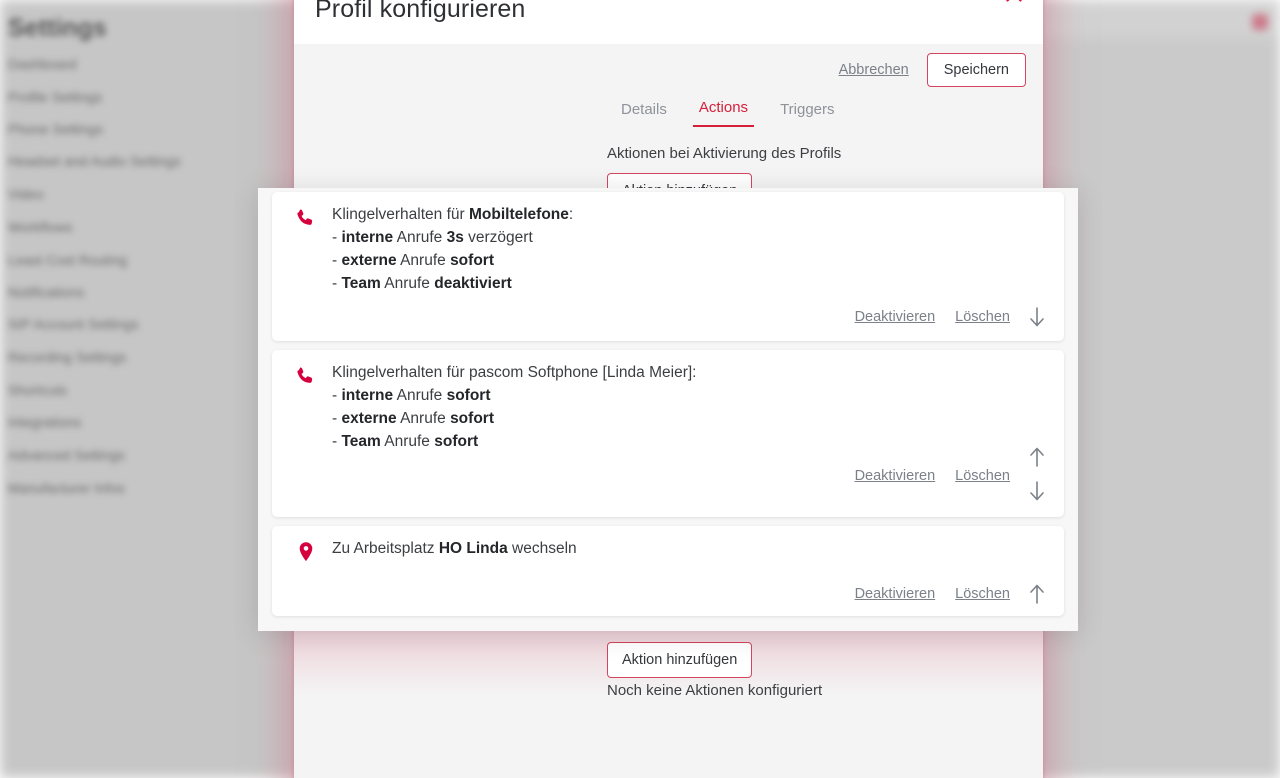 This screenshot has height=778, width=1280. Describe the element at coordinates (26, 194) in the screenshot. I see `background-menu-item-4: Video` at that location.